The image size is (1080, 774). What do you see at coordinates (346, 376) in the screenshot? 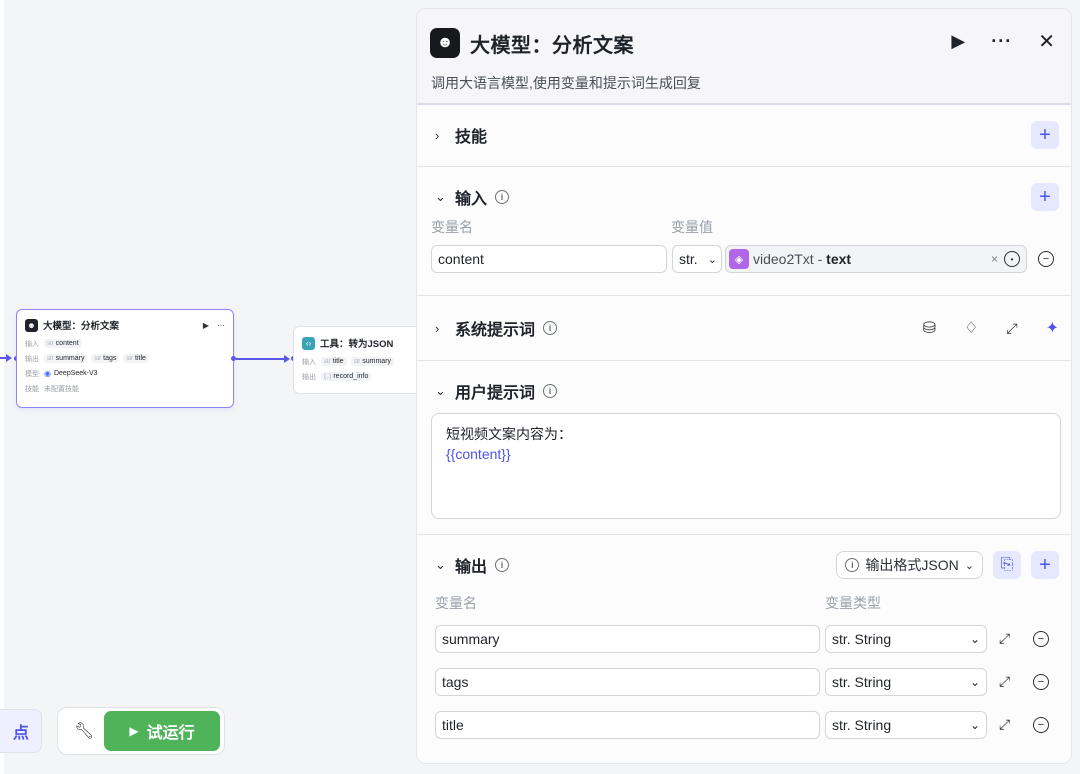
I see `tool-node-output-chip: {..} record_info` at bounding box center [346, 376].